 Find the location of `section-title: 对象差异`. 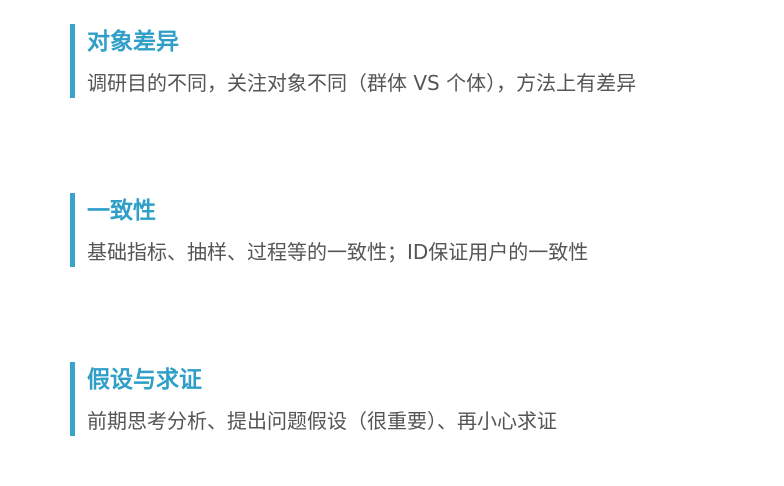

section-title: 对象差异 is located at coordinates (133, 42).